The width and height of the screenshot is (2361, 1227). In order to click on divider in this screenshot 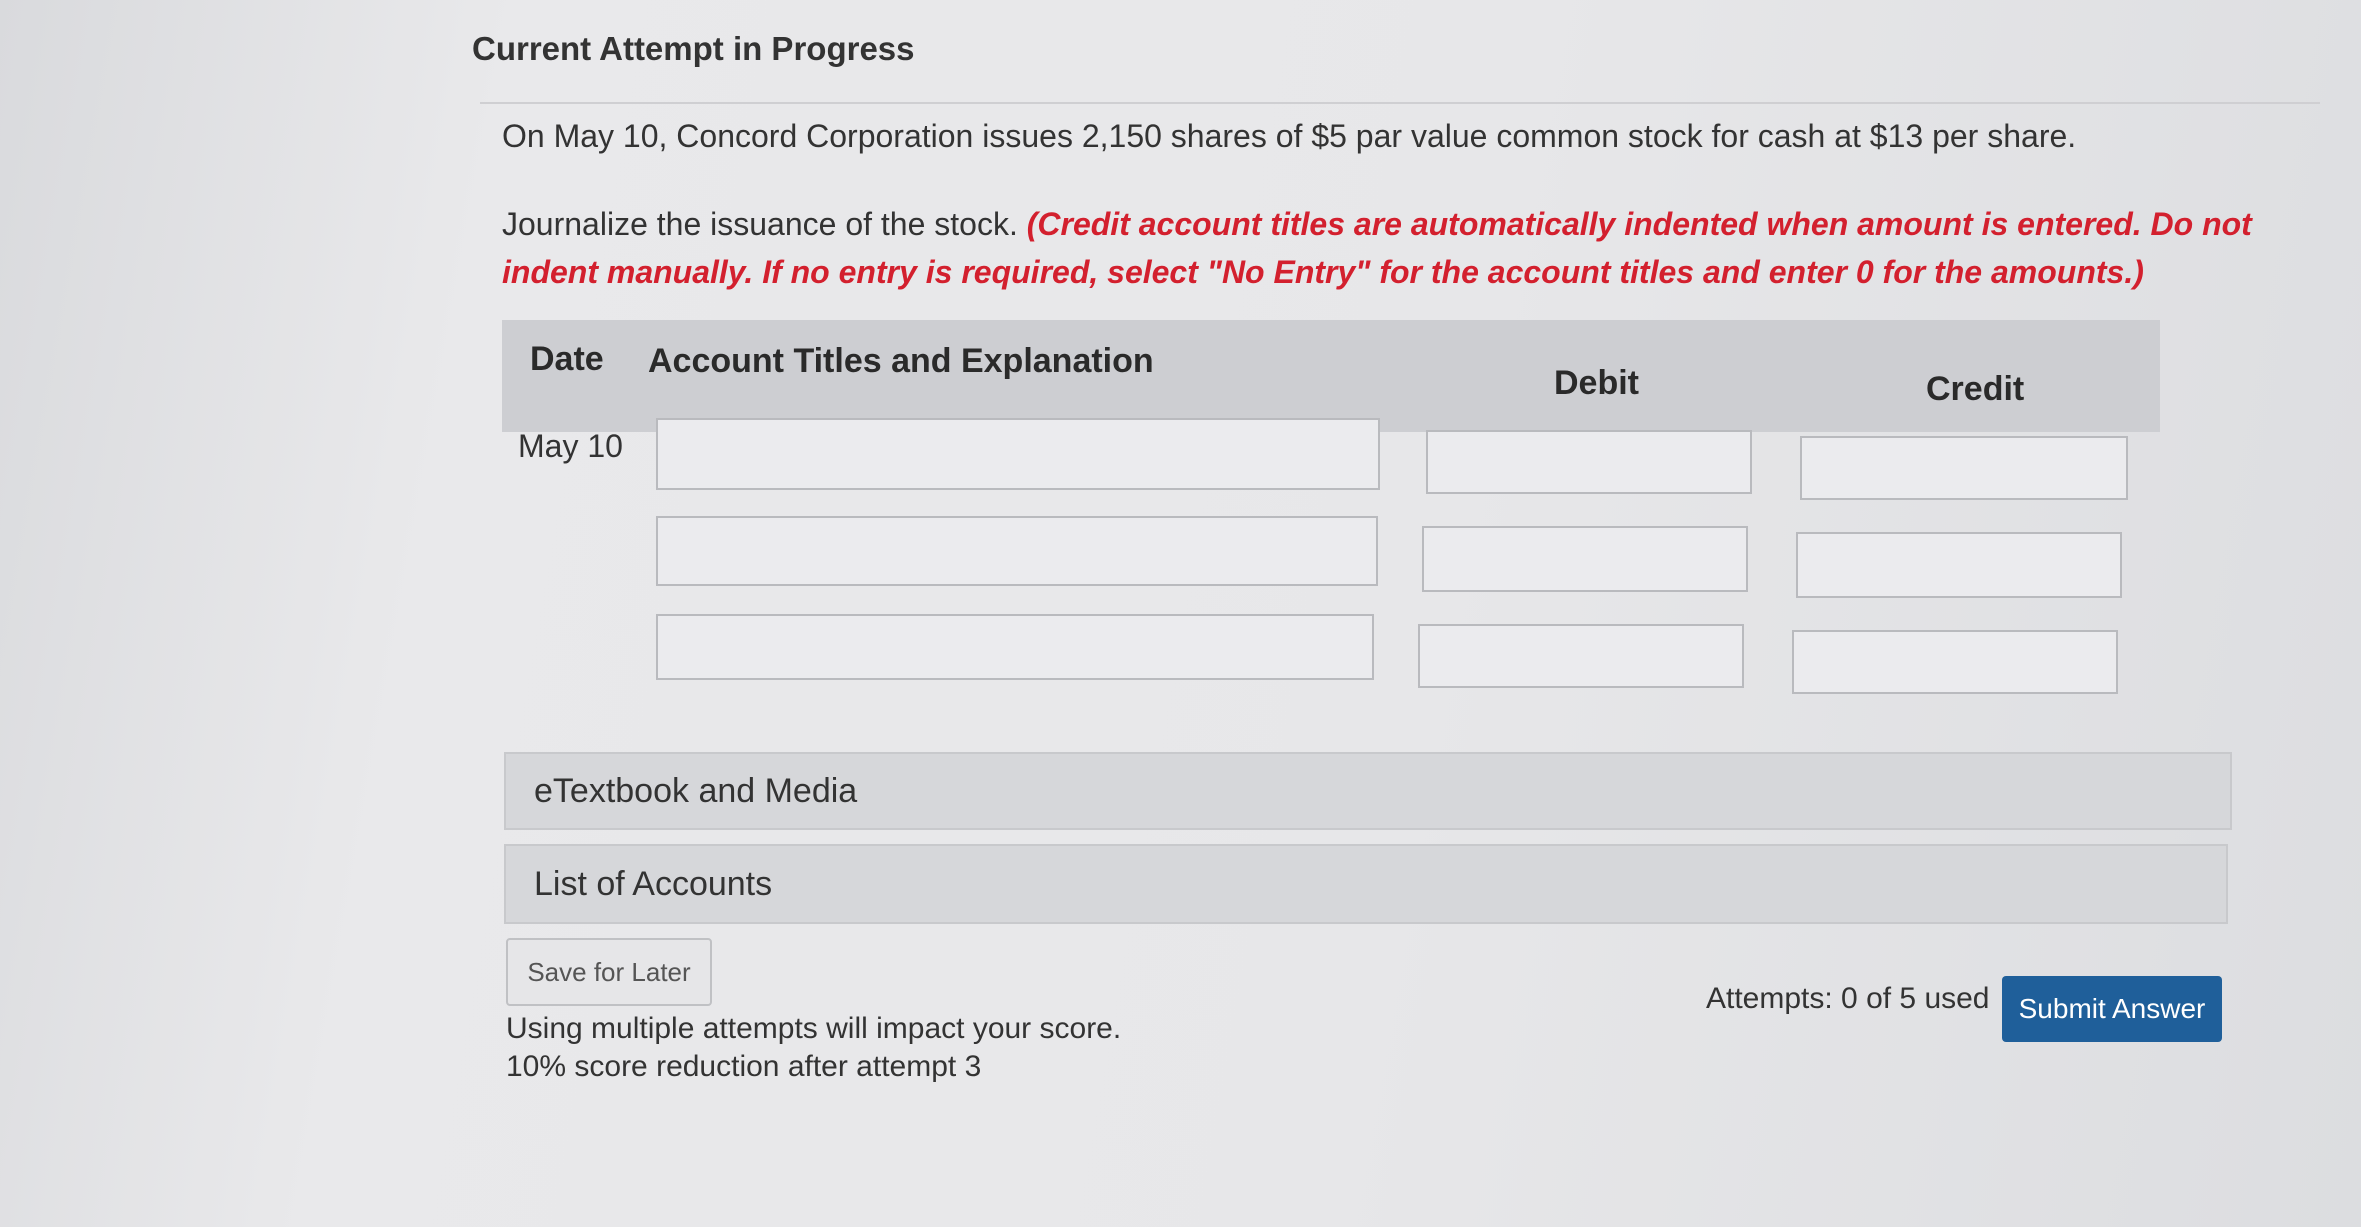, I will do `click(1400, 103)`.